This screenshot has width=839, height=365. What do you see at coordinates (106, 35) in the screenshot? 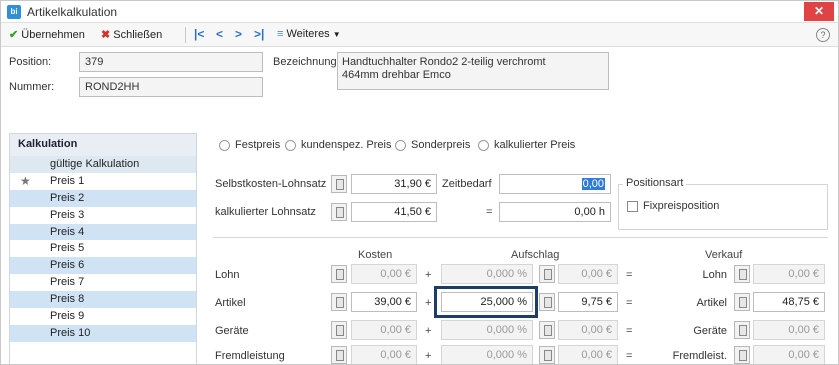
I see `cross-icon: ✖` at bounding box center [106, 35].